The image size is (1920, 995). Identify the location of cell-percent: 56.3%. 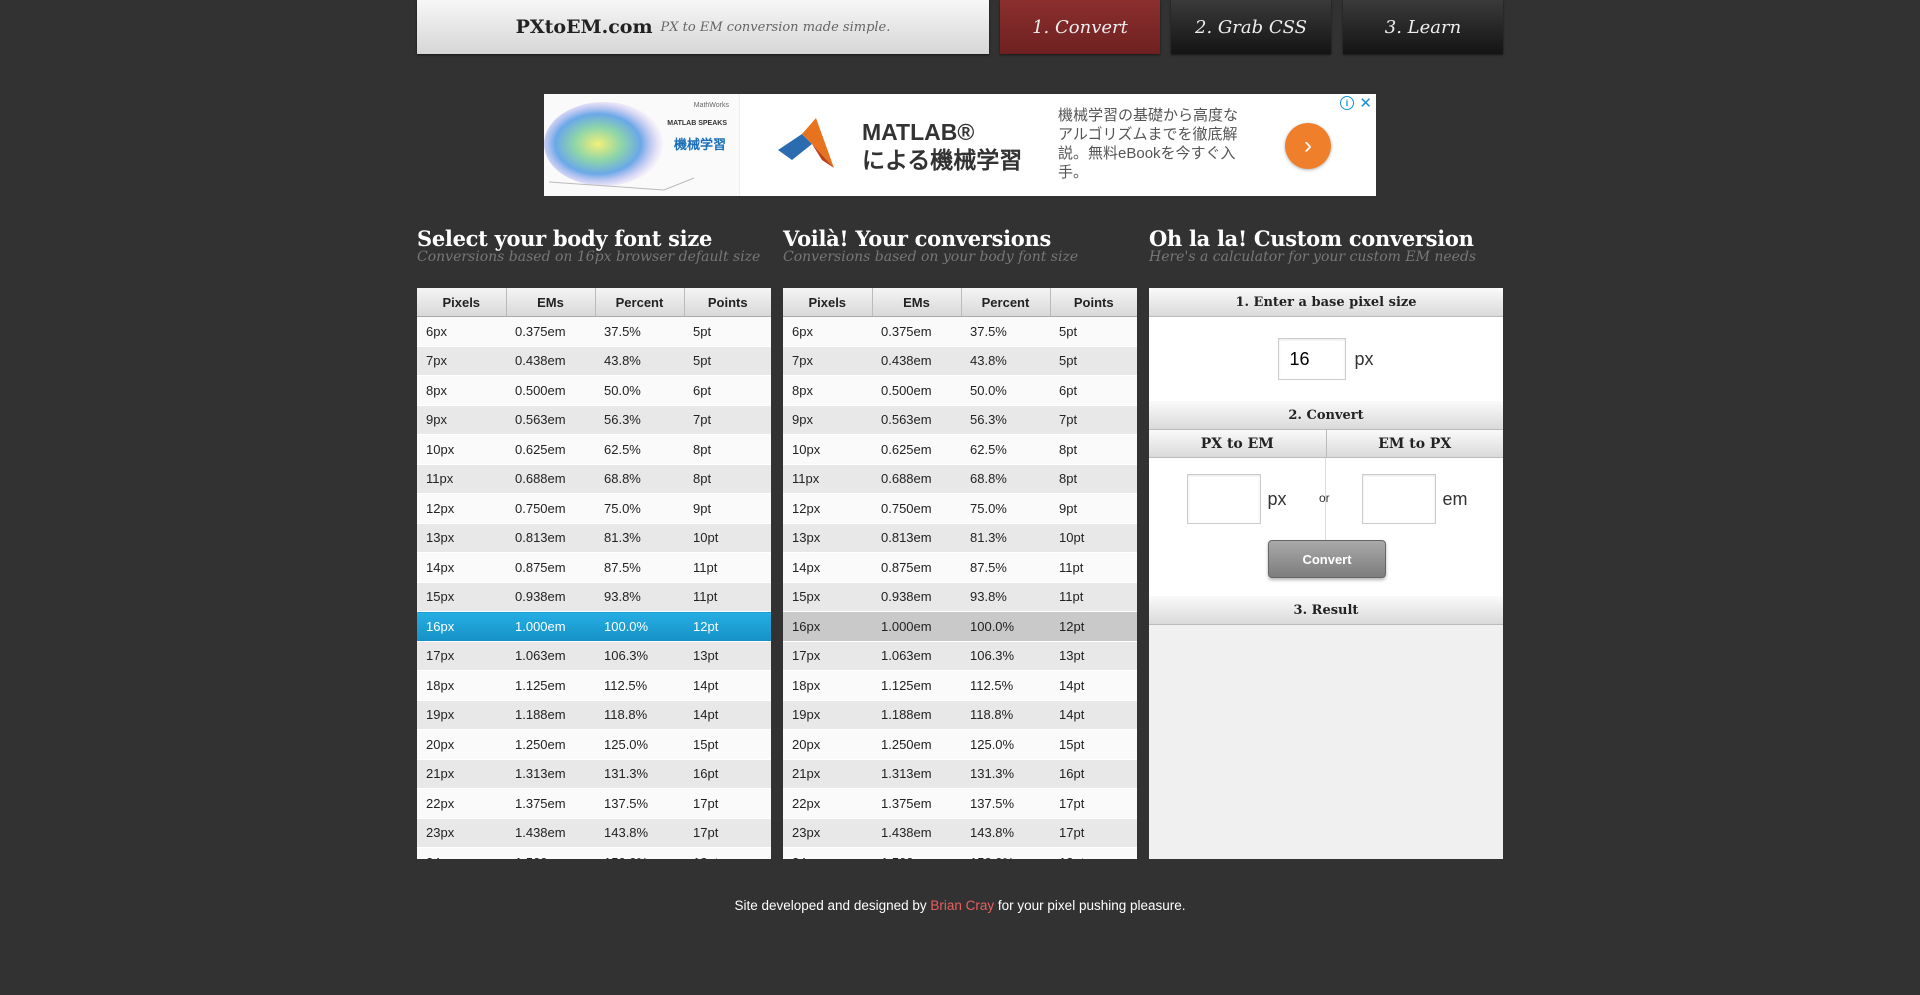
(1005, 420).